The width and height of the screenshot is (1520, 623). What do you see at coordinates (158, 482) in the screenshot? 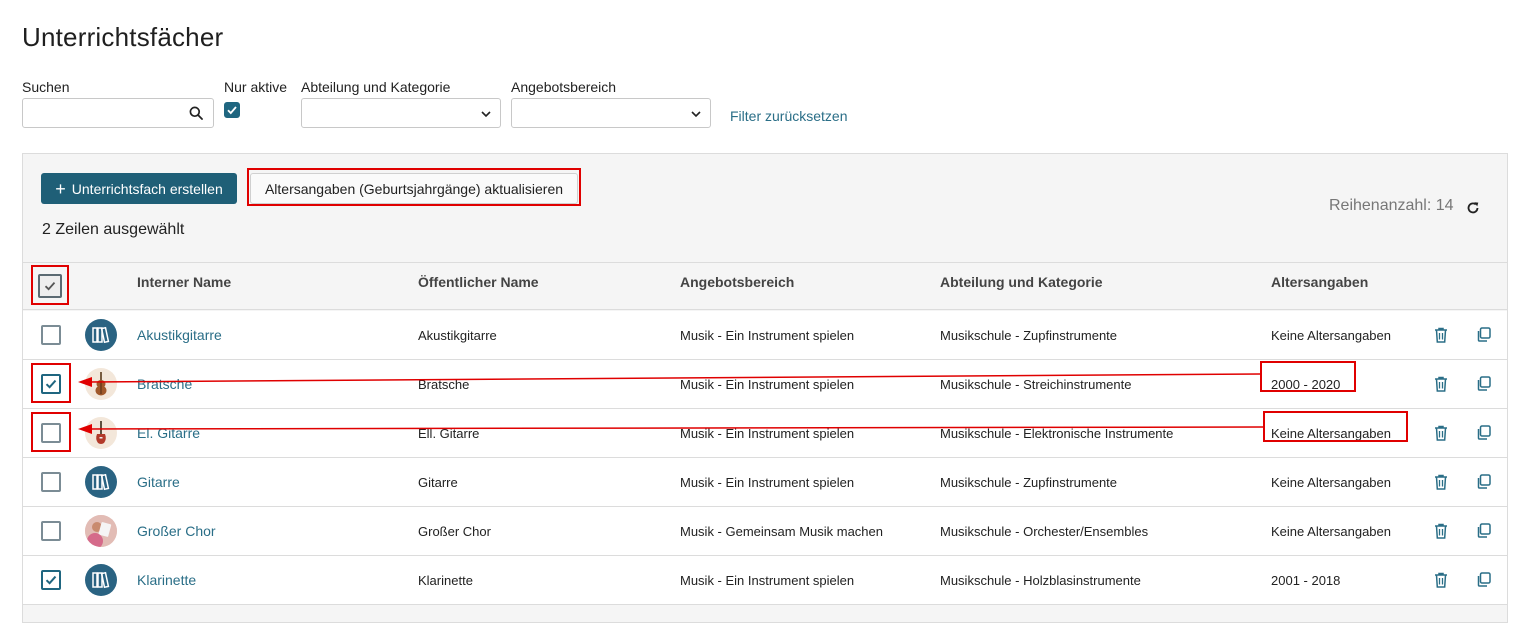
I see `internal-name-link: Gitarre` at bounding box center [158, 482].